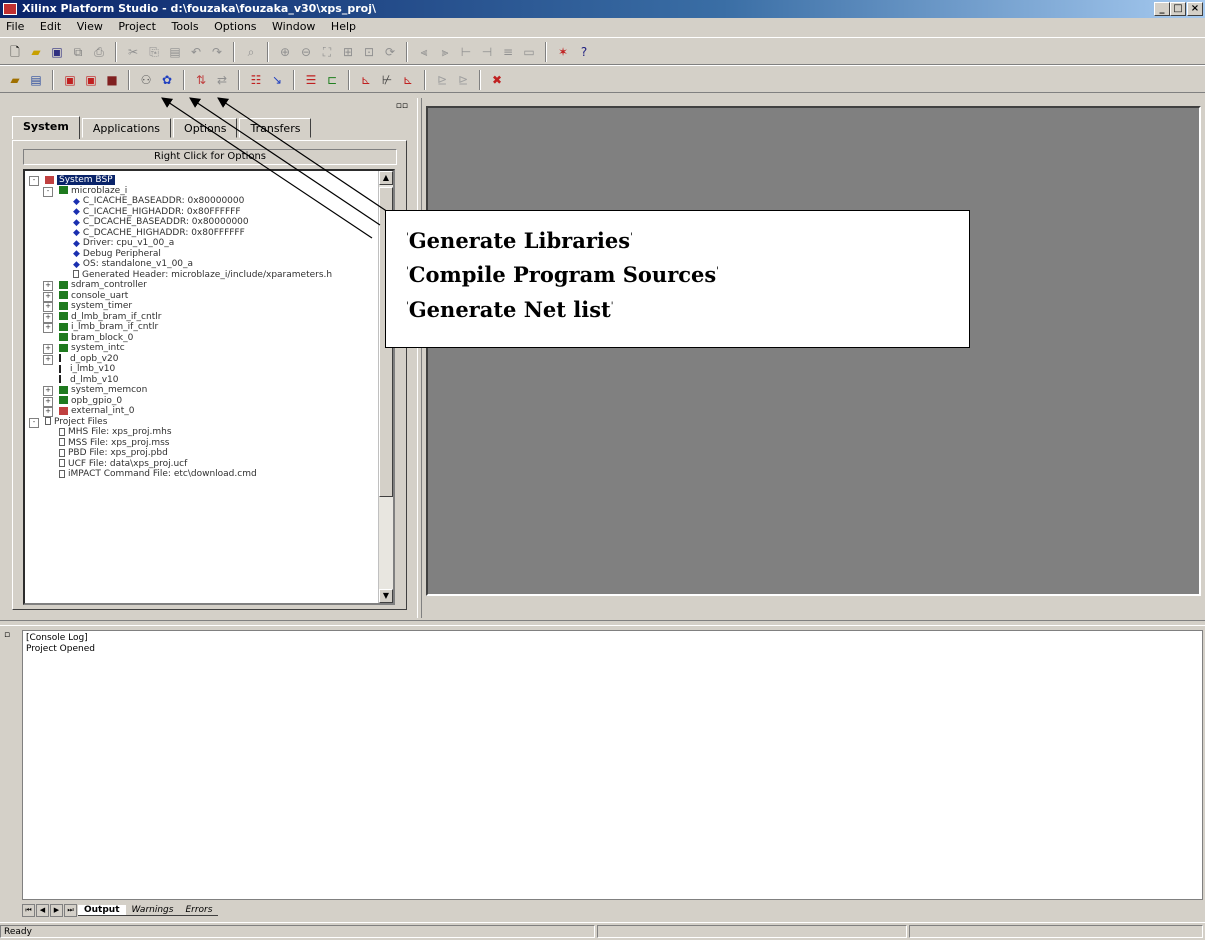 The image size is (1205, 940). Describe the element at coordinates (369, 52) in the screenshot. I see `zoom-select-icon: ⊡` at that location.